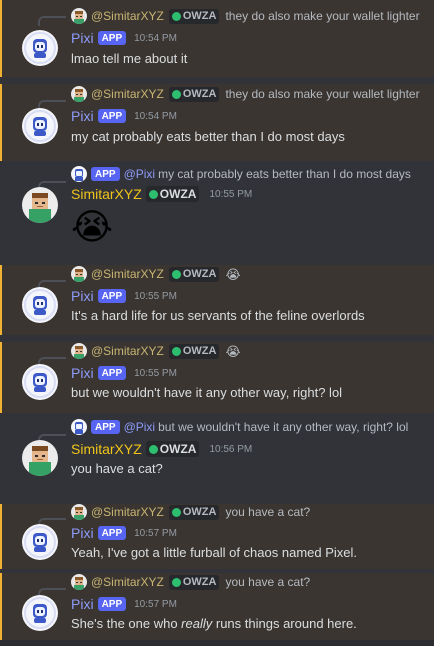 This screenshot has height=646, width=434. I want to click on message-header: Pixi APP 10:54 PM, so click(124, 38).